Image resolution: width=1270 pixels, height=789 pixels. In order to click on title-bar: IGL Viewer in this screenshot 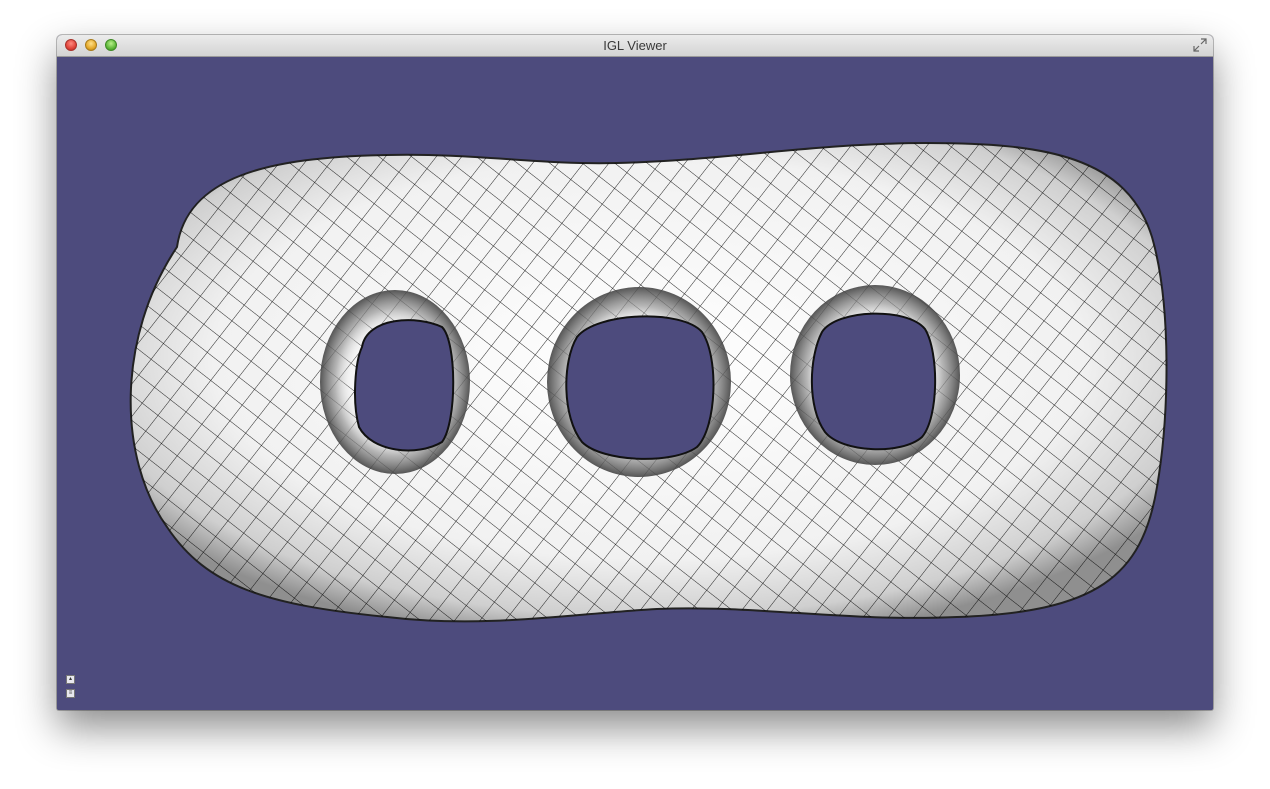, I will do `click(635, 46)`.